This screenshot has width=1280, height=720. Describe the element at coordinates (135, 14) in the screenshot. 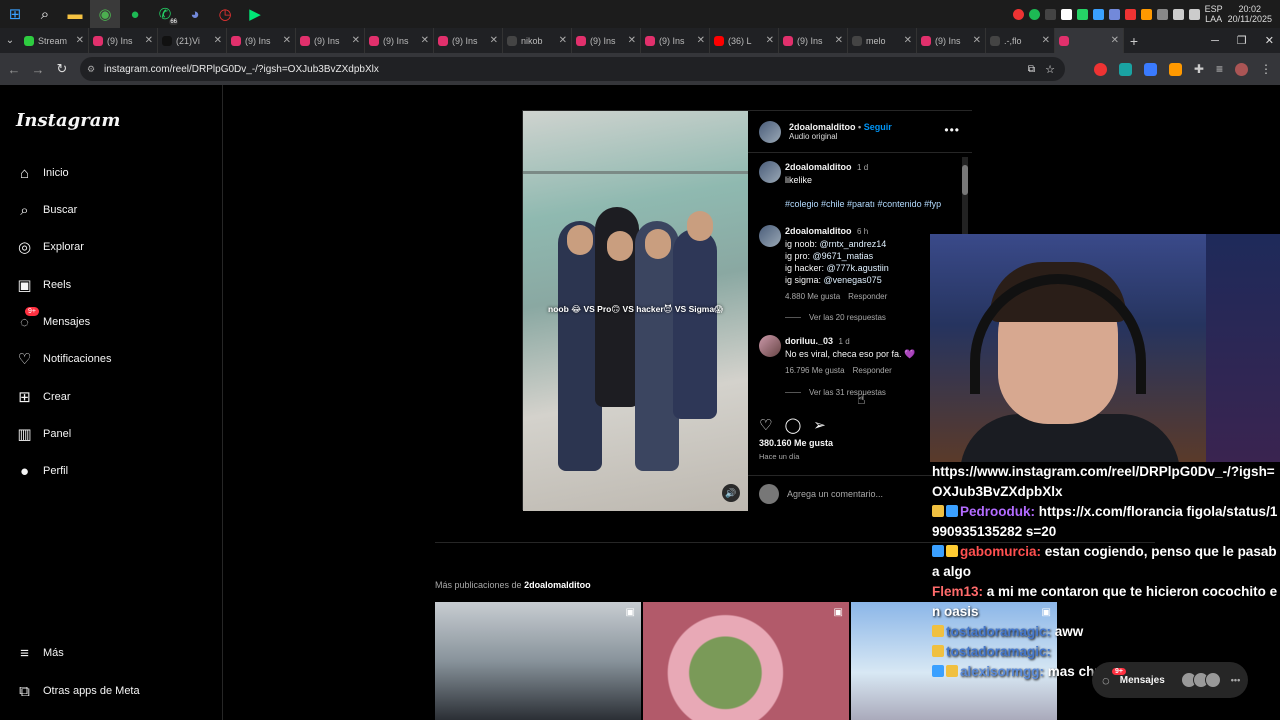

I see `spotify-icon: ●` at that location.